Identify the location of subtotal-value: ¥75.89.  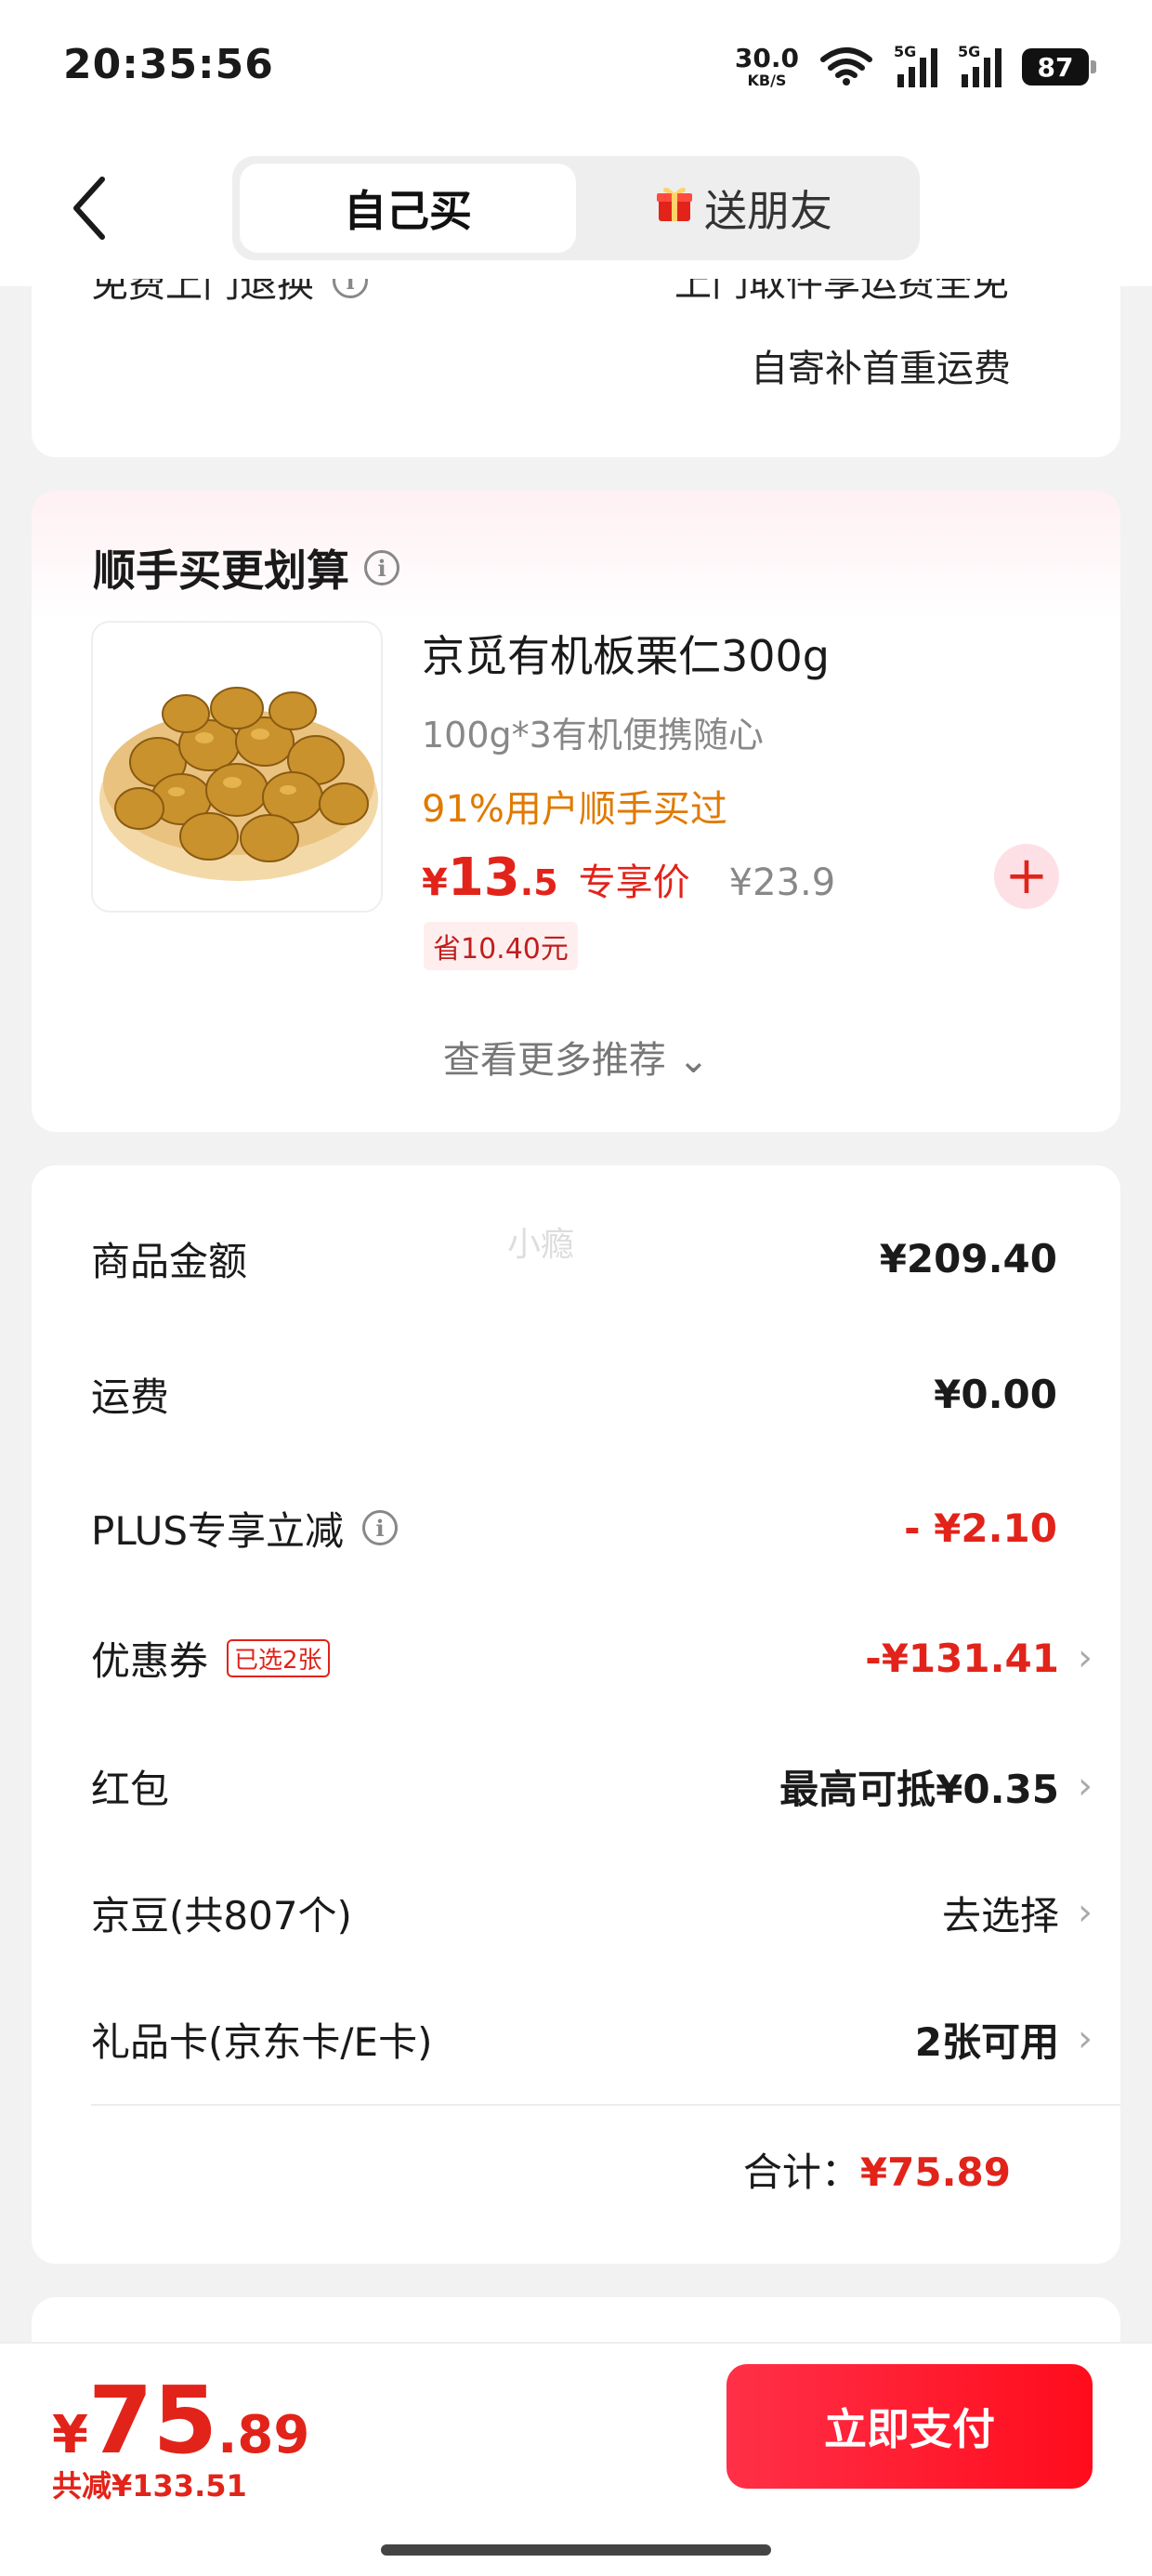
(935, 2172).